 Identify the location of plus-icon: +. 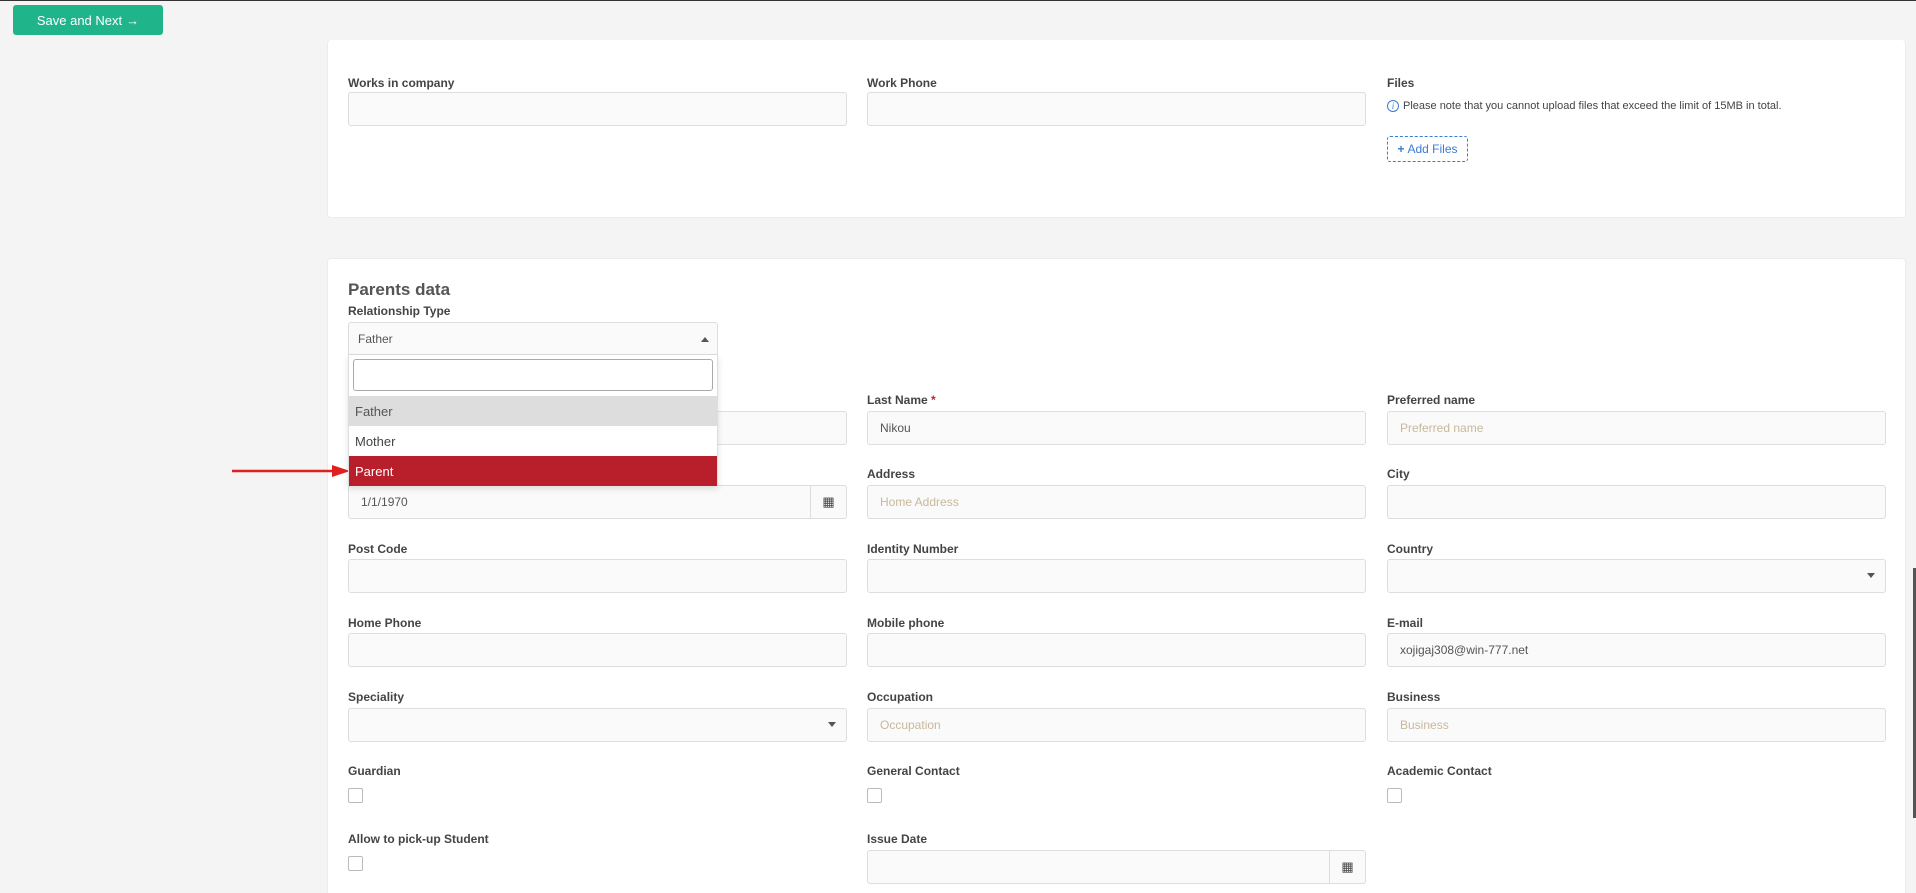
(1401, 149).